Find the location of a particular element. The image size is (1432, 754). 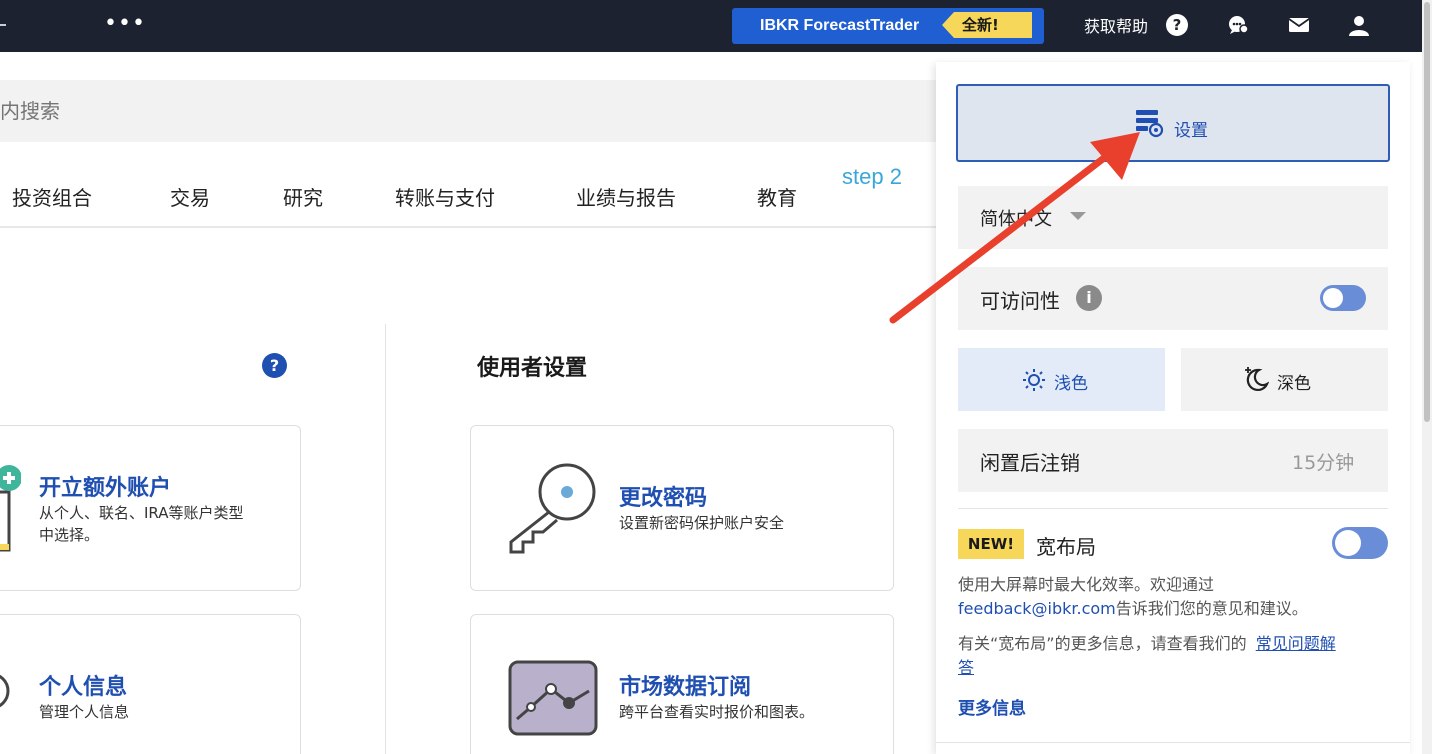

step-annotation: step 2 is located at coordinates (872, 176).